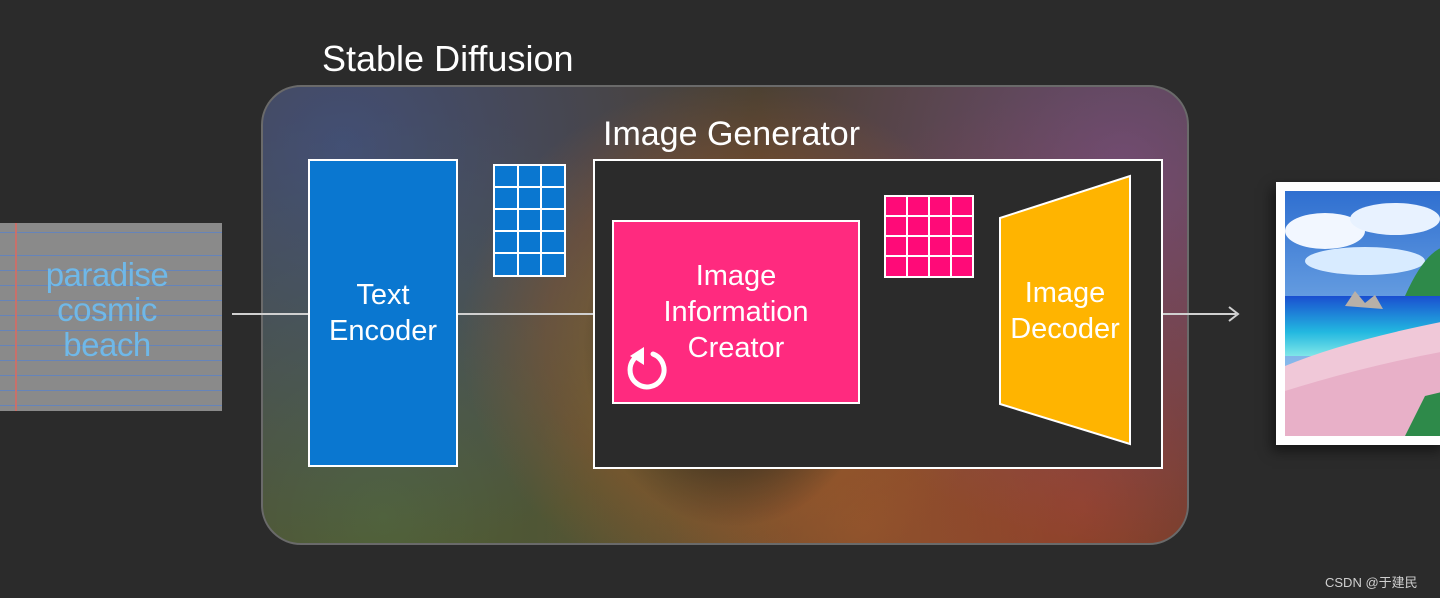  Describe the element at coordinates (736, 276) in the screenshot. I see `creator-label-line: Image` at that location.